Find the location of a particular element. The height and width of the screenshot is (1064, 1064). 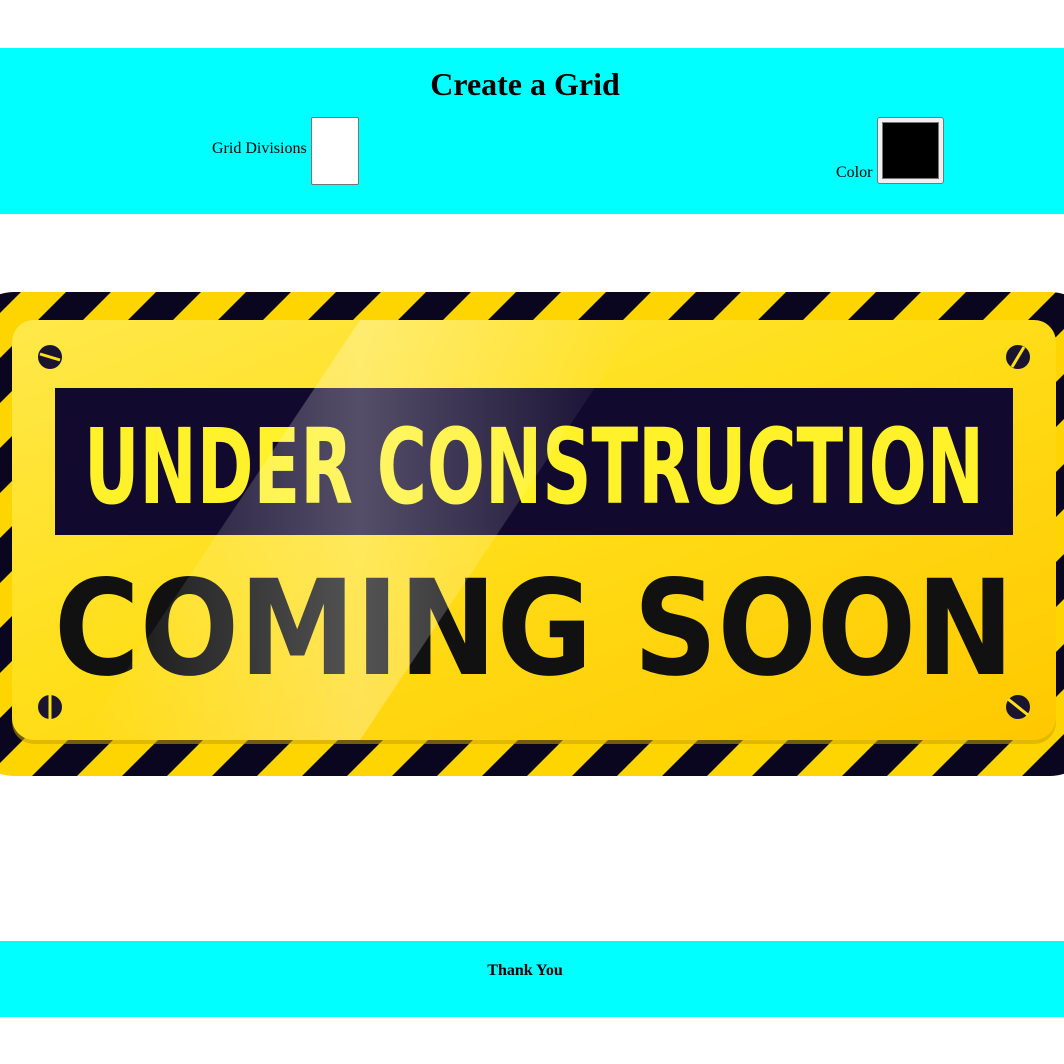

grid-divisions-input is located at coordinates (335, 151).